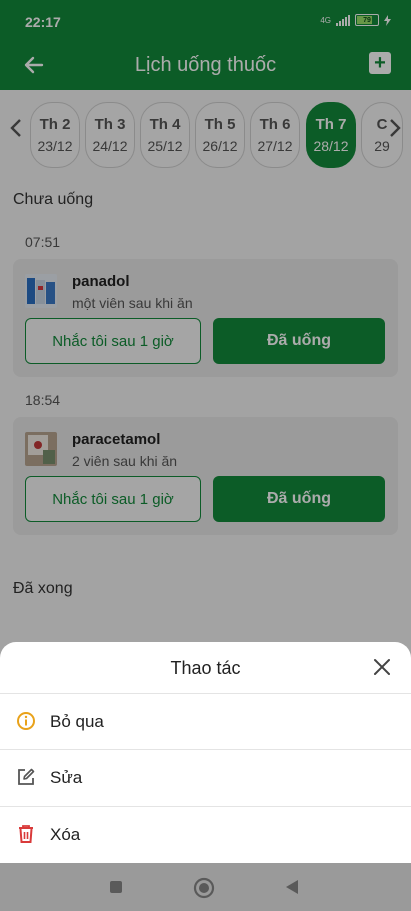  What do you see at coordinates (382, 667) in the screenshot?
I see `close-icon` at bounding box center [382, 667].